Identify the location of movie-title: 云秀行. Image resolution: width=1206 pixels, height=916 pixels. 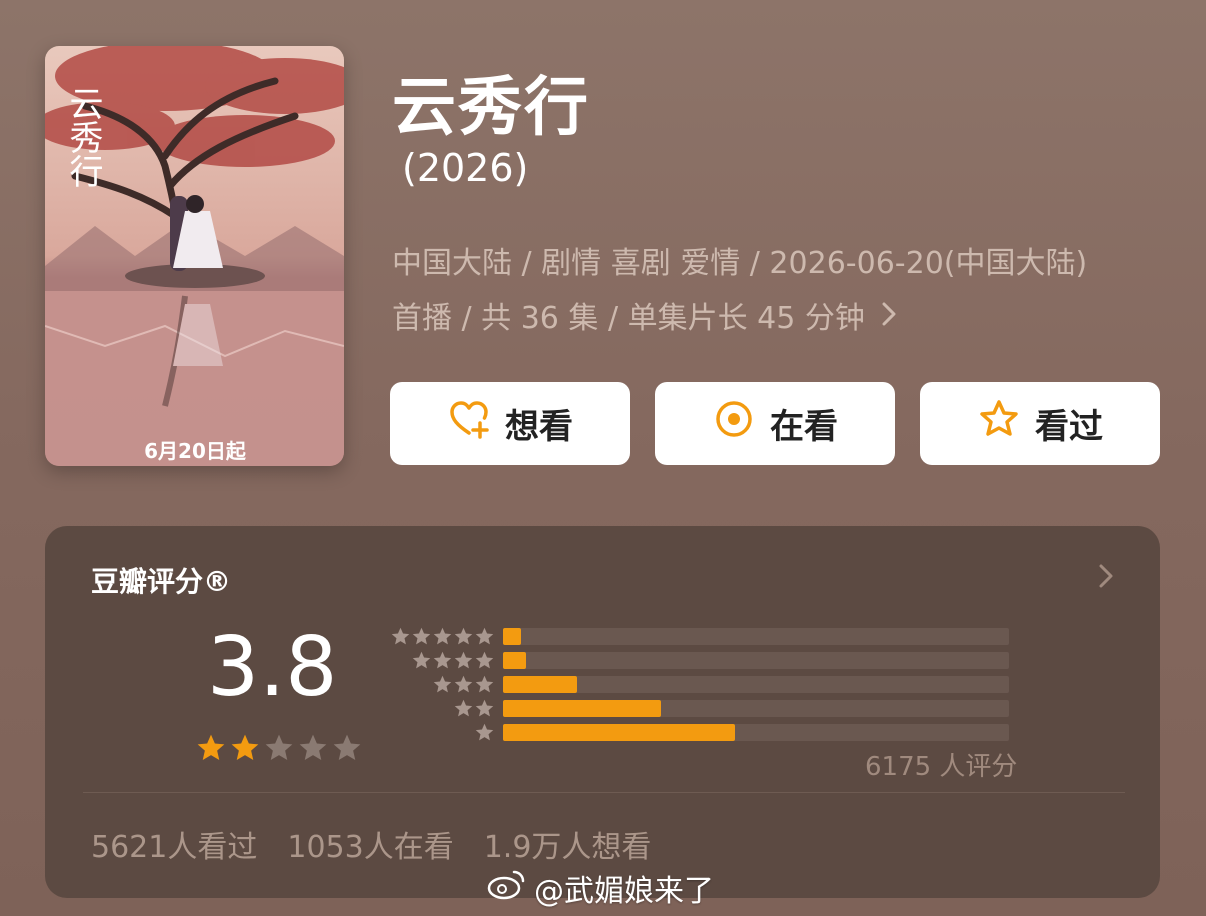
(491, 108).